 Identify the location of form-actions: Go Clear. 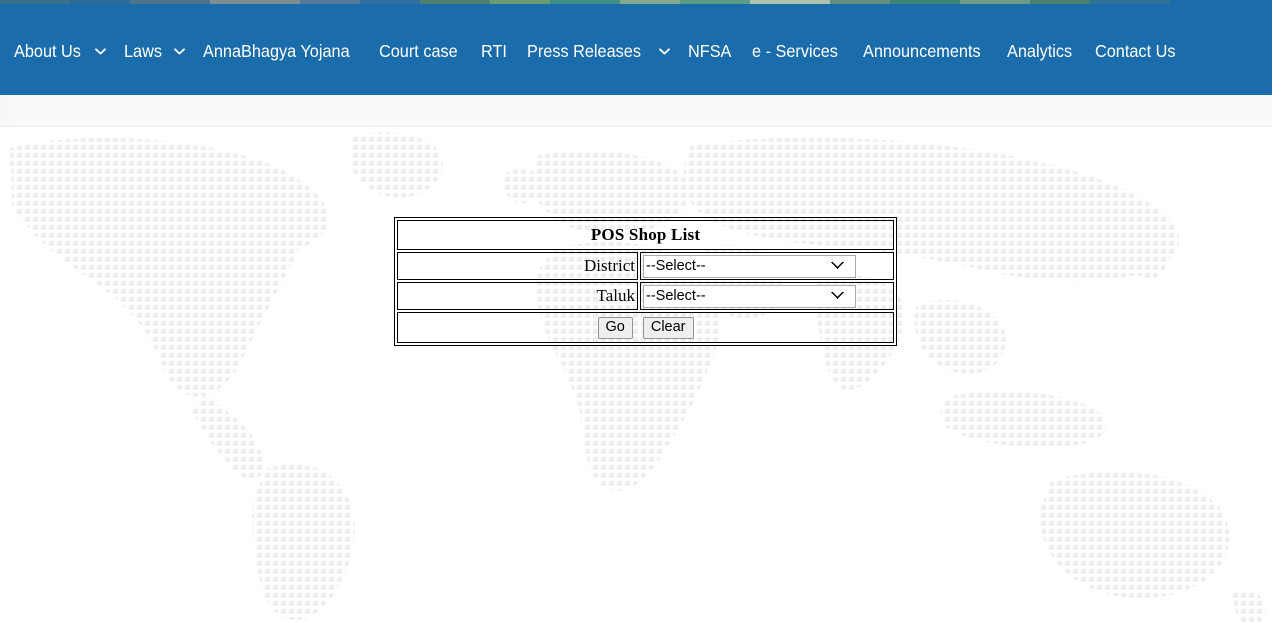
(645, 327).